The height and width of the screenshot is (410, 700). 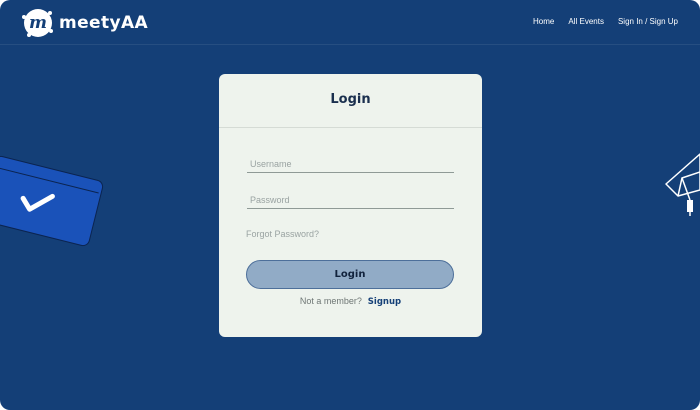 I want to click on brand-logo: m meetyAA, so click(x=85, y=23).